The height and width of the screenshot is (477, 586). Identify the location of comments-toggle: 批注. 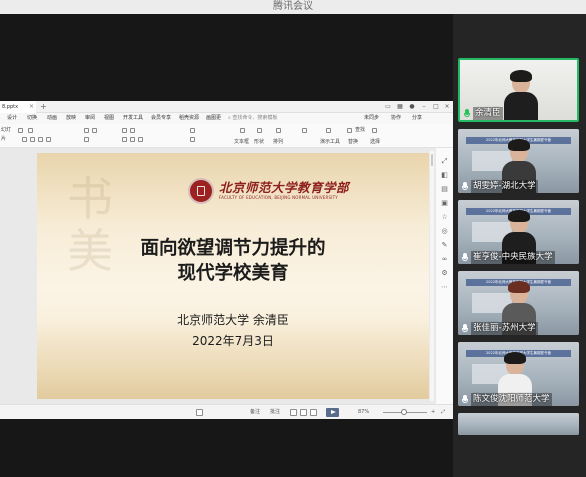
(275, 412).